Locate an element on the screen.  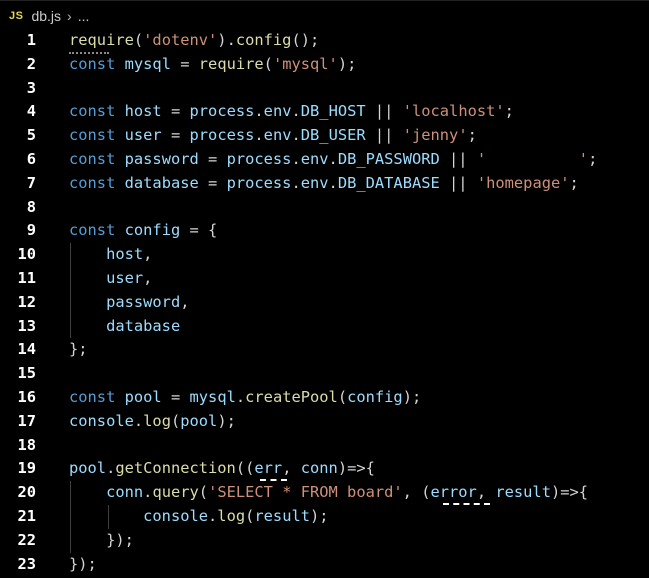
code-line: 16 const pool = mysql.createPool(config); is located at coordinates (324, 398).